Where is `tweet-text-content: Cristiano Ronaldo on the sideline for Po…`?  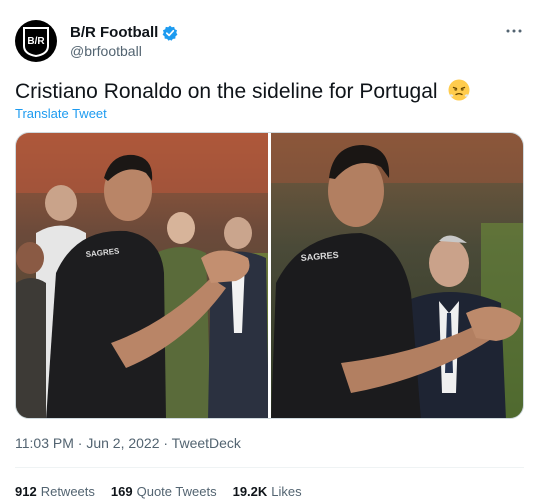 tweet-text-content: Cristiano Ronaldo on the sideline for Po… is located at coordinates (226, 91).